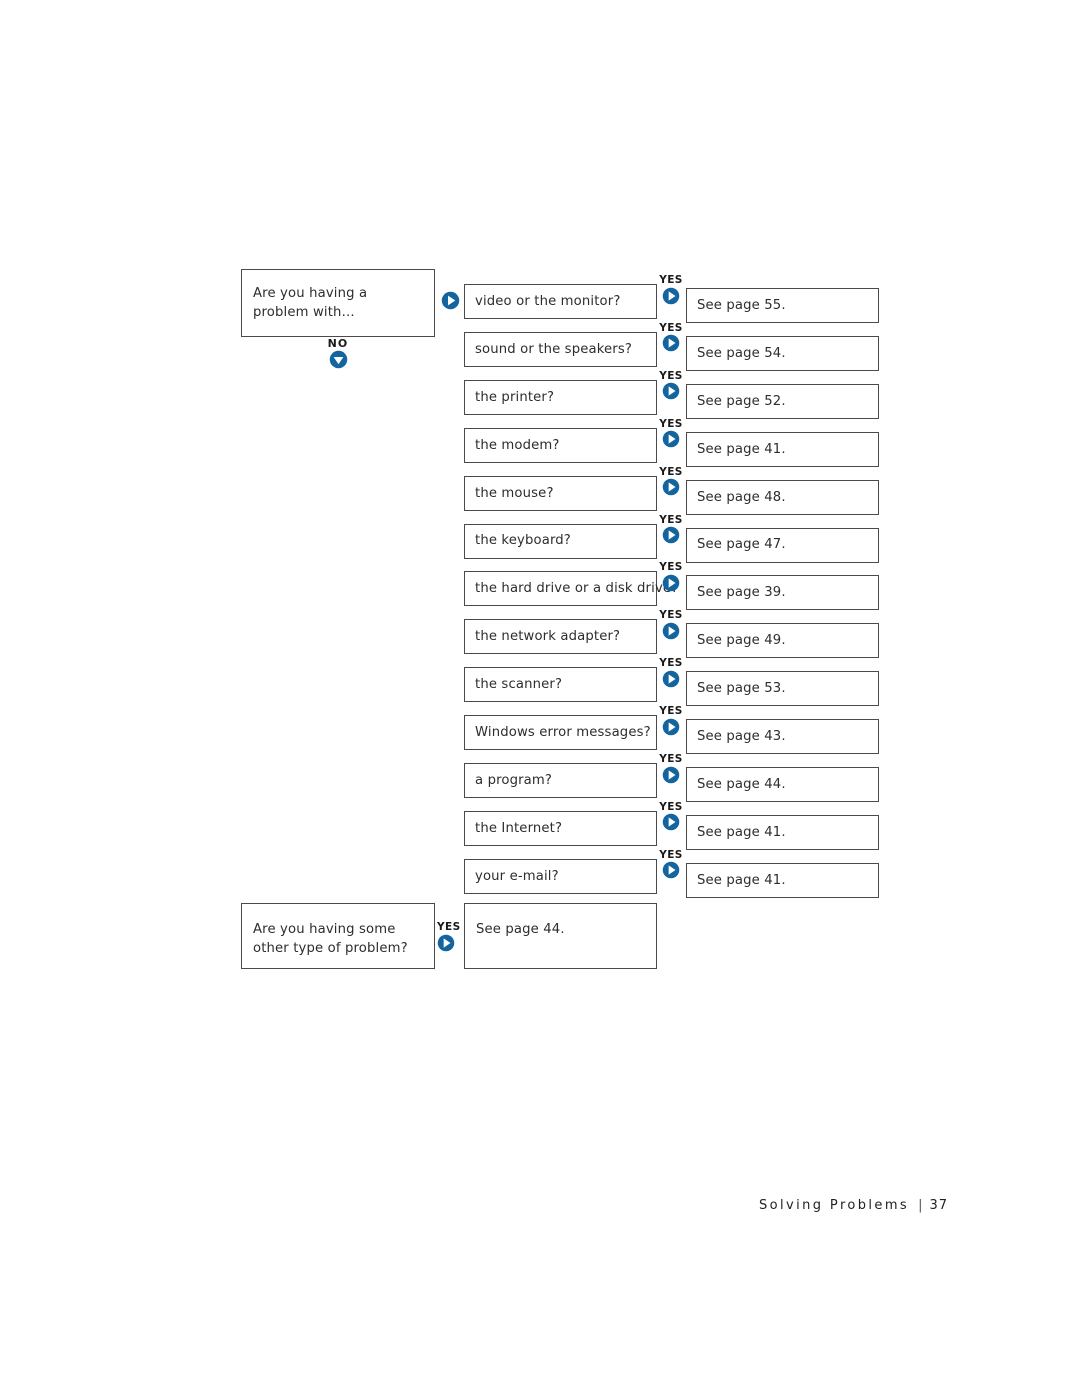  What do you see at coordinates (741, 784) in the screenshot?
I see `answer-label: See page 44.` at bounding box center [741, 784].